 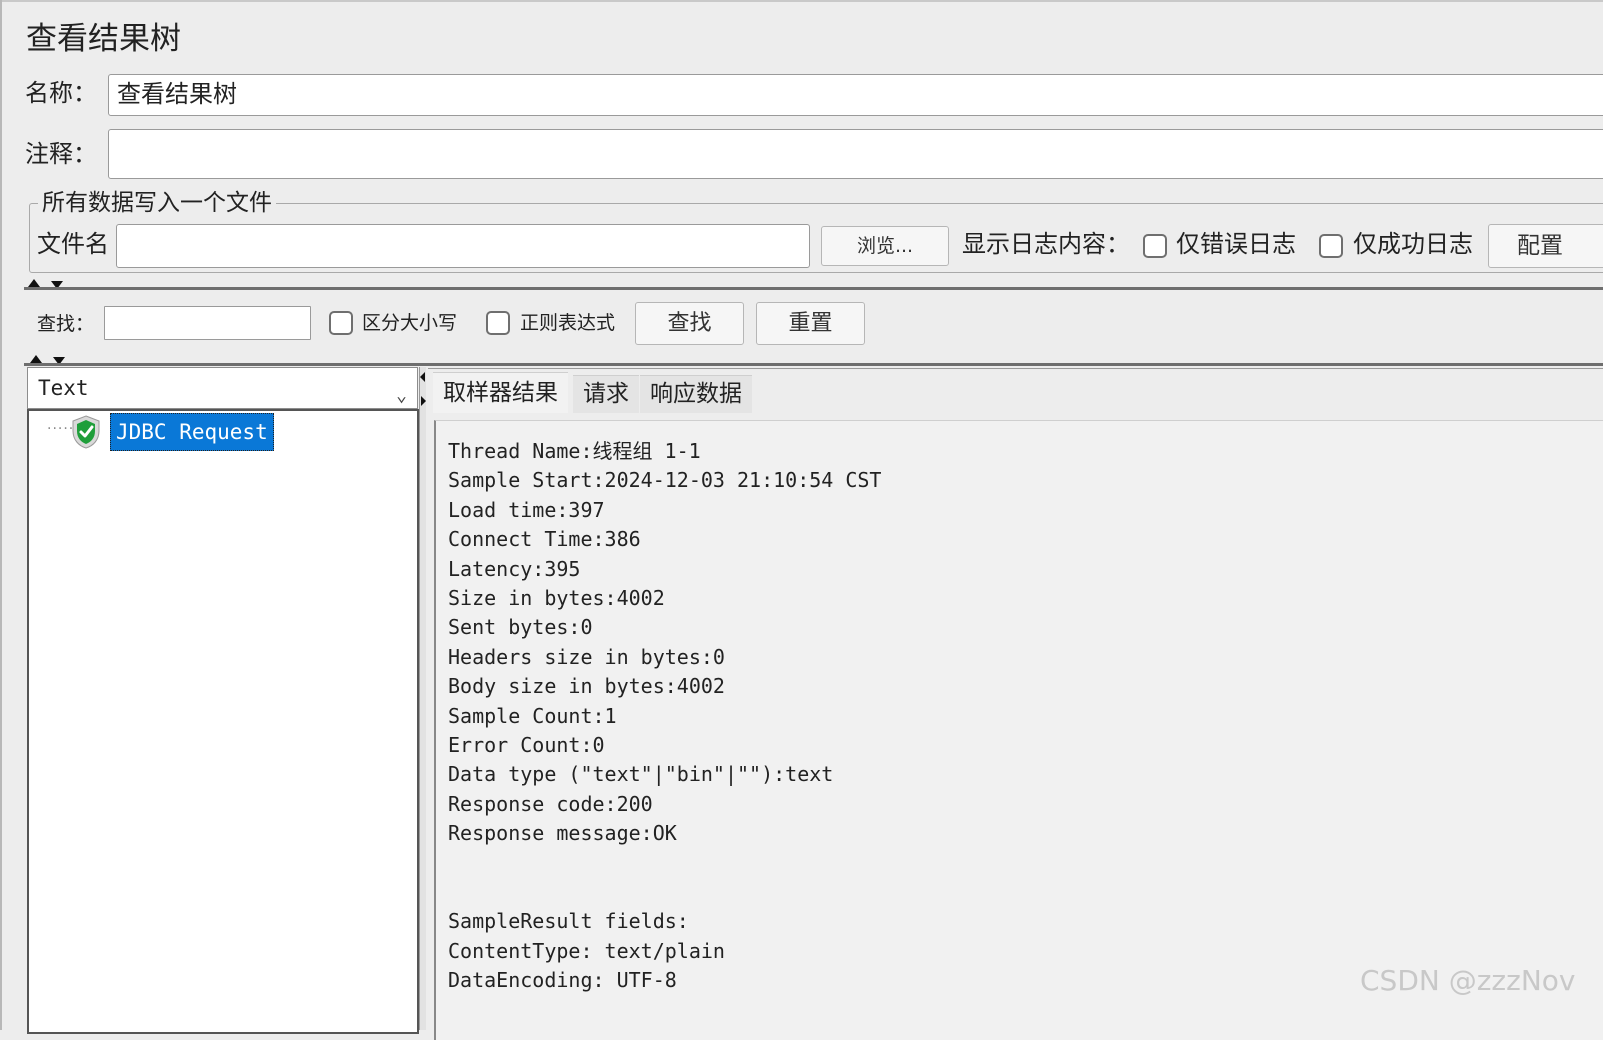 I want to click on result-line: SampleResult fields:, so click(x=568, y=921).